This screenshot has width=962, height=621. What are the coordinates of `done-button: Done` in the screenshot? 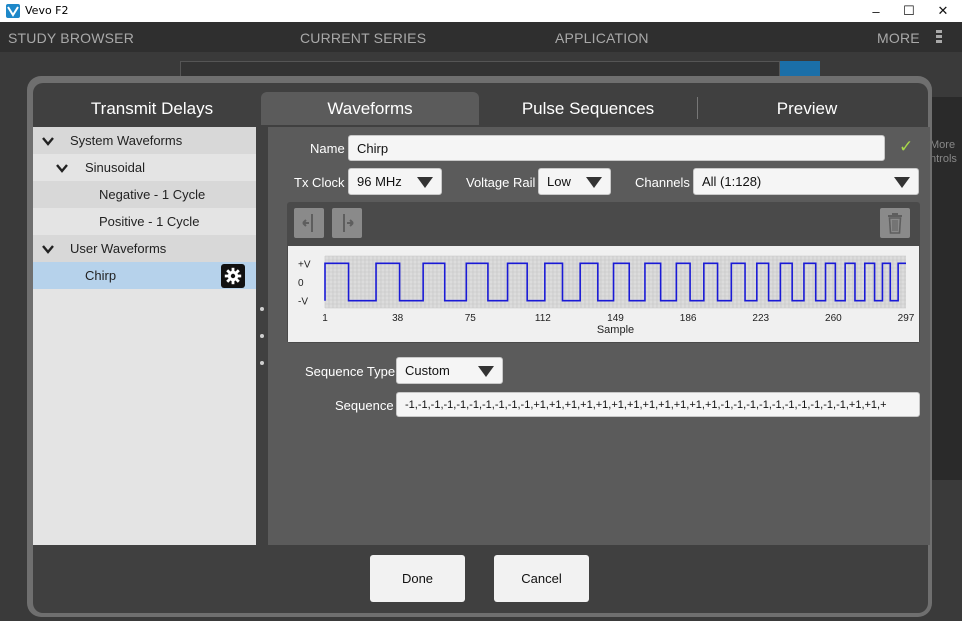 It's located at (417, 578).